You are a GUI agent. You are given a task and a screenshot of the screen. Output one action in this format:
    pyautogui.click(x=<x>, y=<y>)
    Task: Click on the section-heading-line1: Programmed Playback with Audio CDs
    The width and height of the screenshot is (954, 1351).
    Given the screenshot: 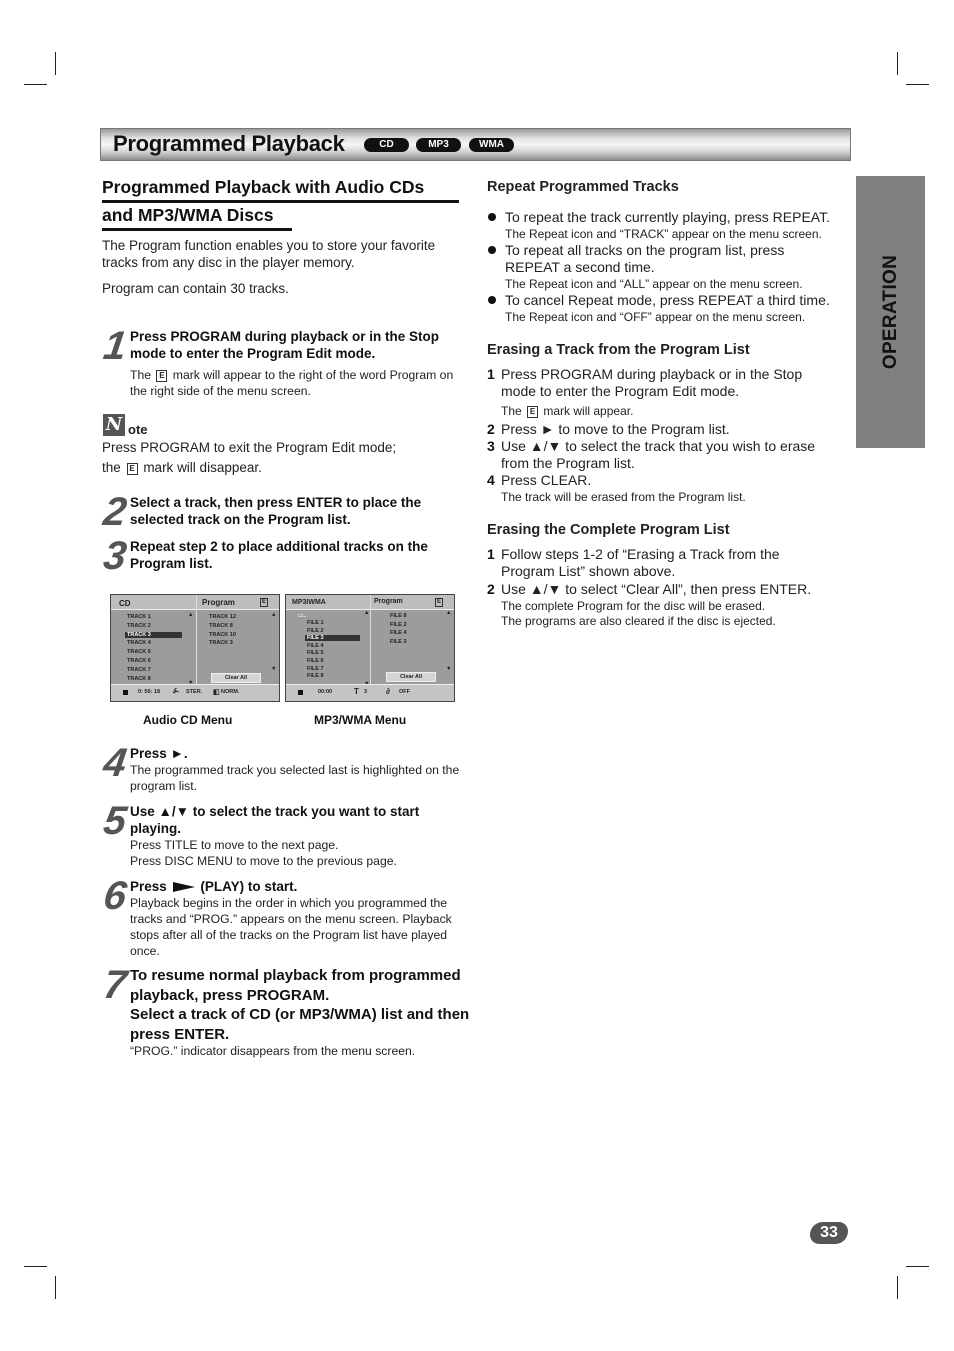 What is the action you would take?
    pyautogui.click(x=263, y=187)
    